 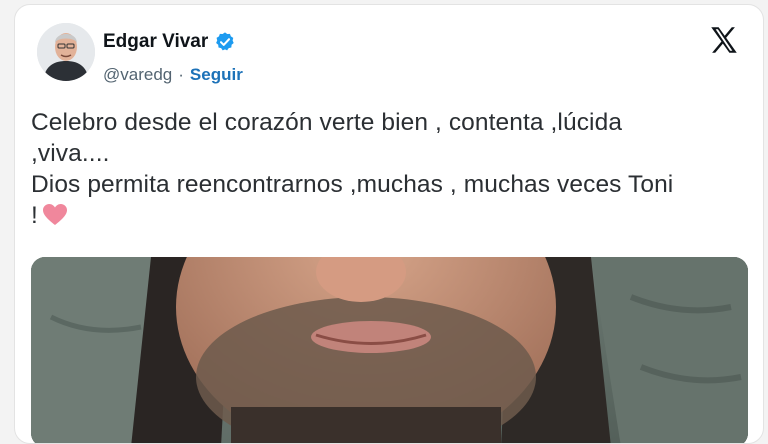 I want to click on handle-row: @varedg · Seguir, so click(x=173, y=75).